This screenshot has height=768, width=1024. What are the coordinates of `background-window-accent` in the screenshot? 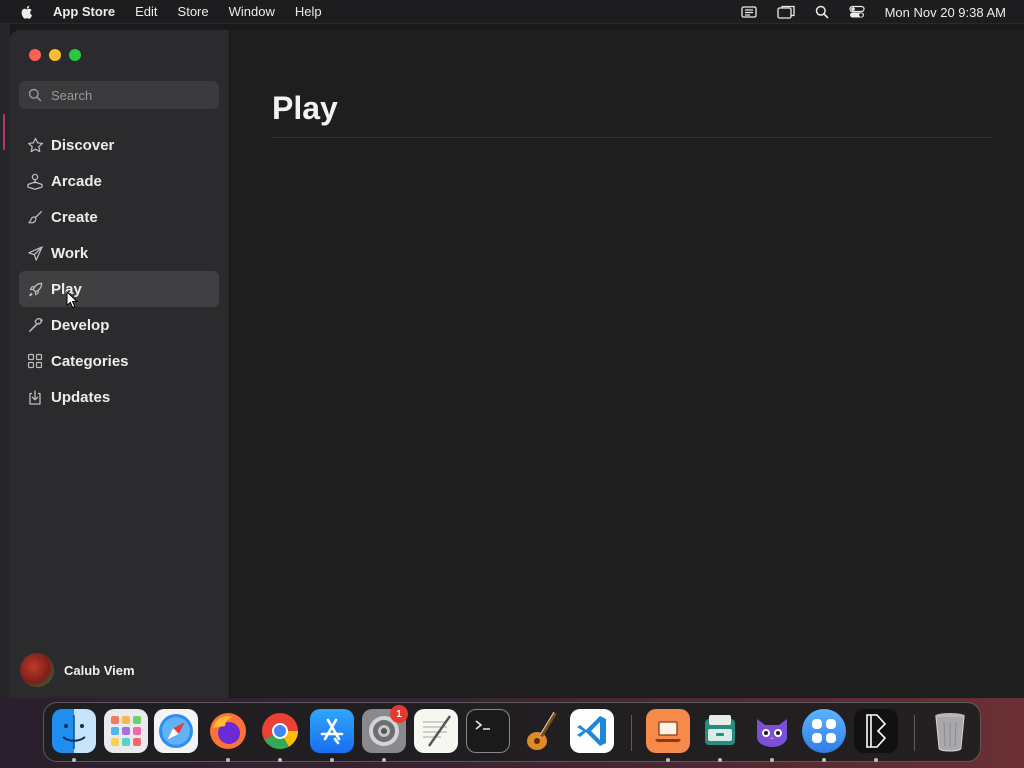 It's located at (4, 132).